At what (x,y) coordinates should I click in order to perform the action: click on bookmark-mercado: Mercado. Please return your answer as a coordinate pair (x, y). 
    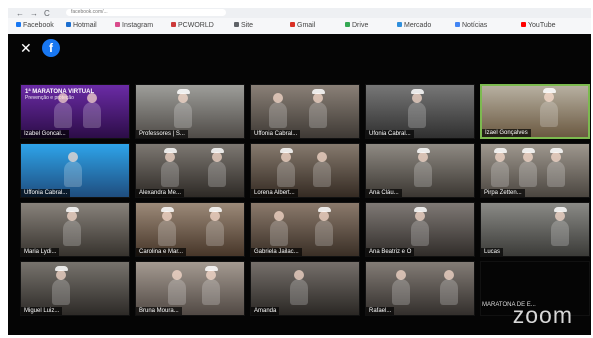
    Looking at the image, I should click on (414, 25).